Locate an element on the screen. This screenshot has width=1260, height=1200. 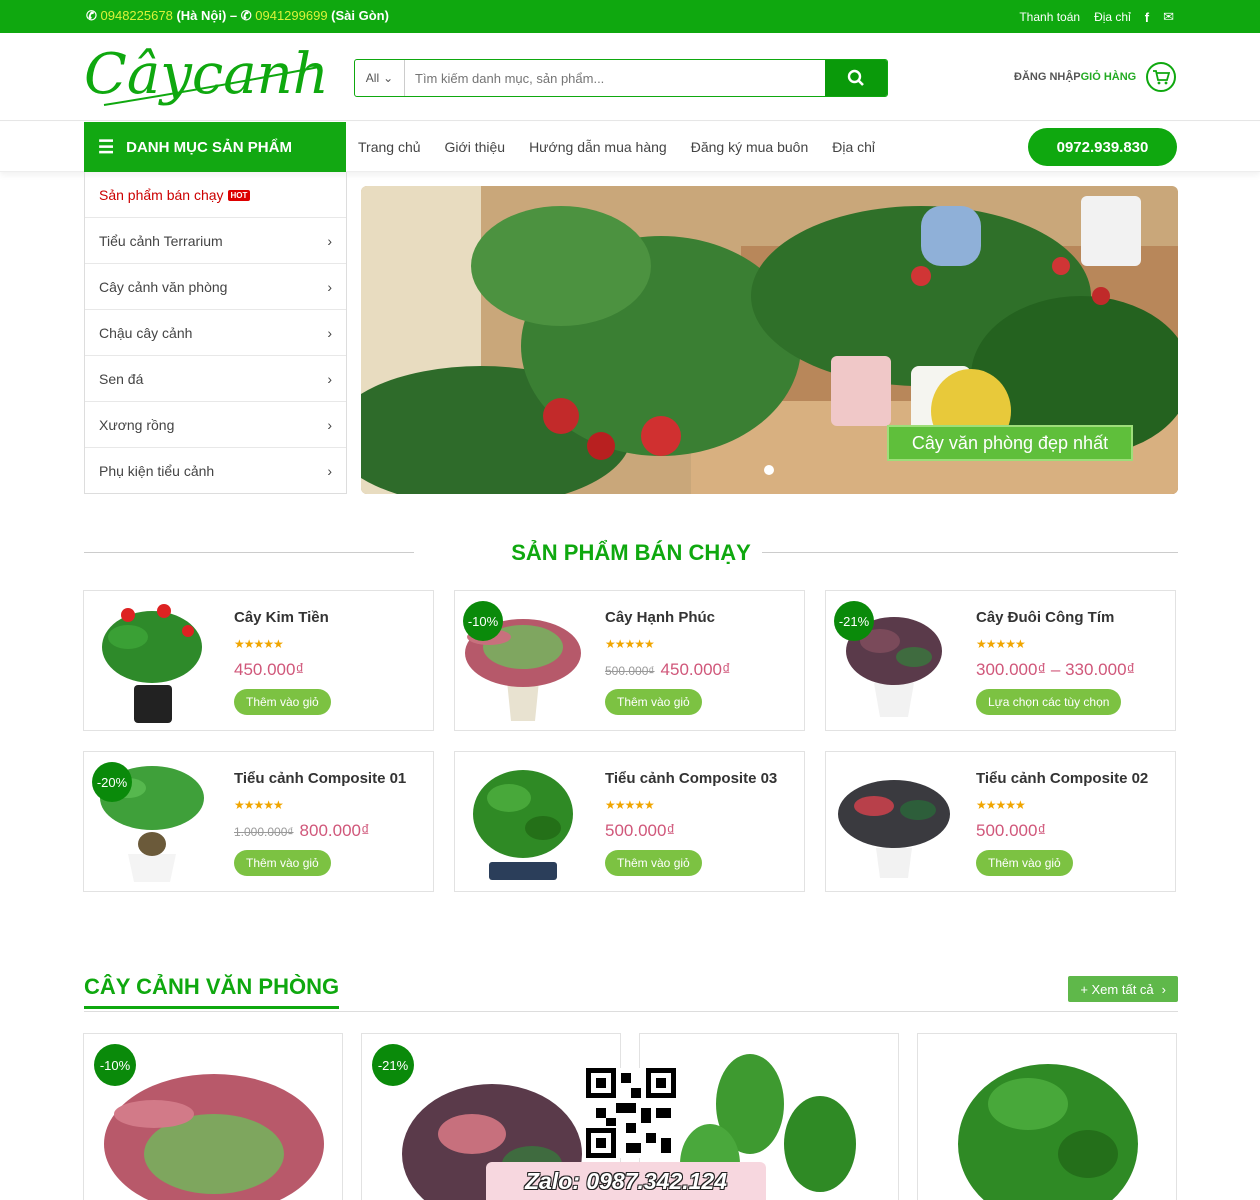
nav-home: Trang chủ is located at coordinates (389, 147).